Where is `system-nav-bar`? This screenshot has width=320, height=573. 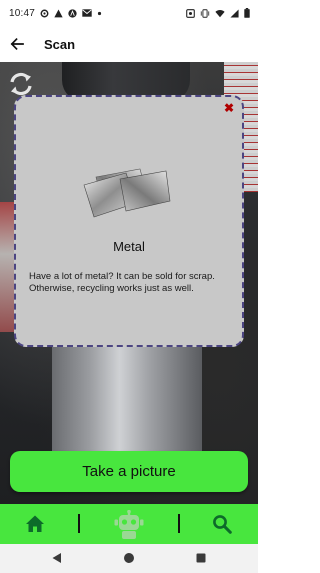 system-nav-bar is located at coordinates (129, 558).